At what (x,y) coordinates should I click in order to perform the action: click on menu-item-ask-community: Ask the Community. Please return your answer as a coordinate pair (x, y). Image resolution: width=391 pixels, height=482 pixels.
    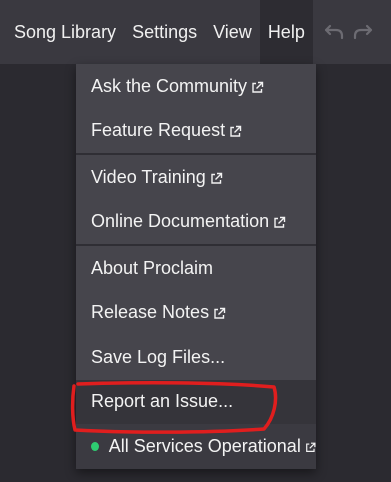
    Looking at the image, I should click on (196, 86).